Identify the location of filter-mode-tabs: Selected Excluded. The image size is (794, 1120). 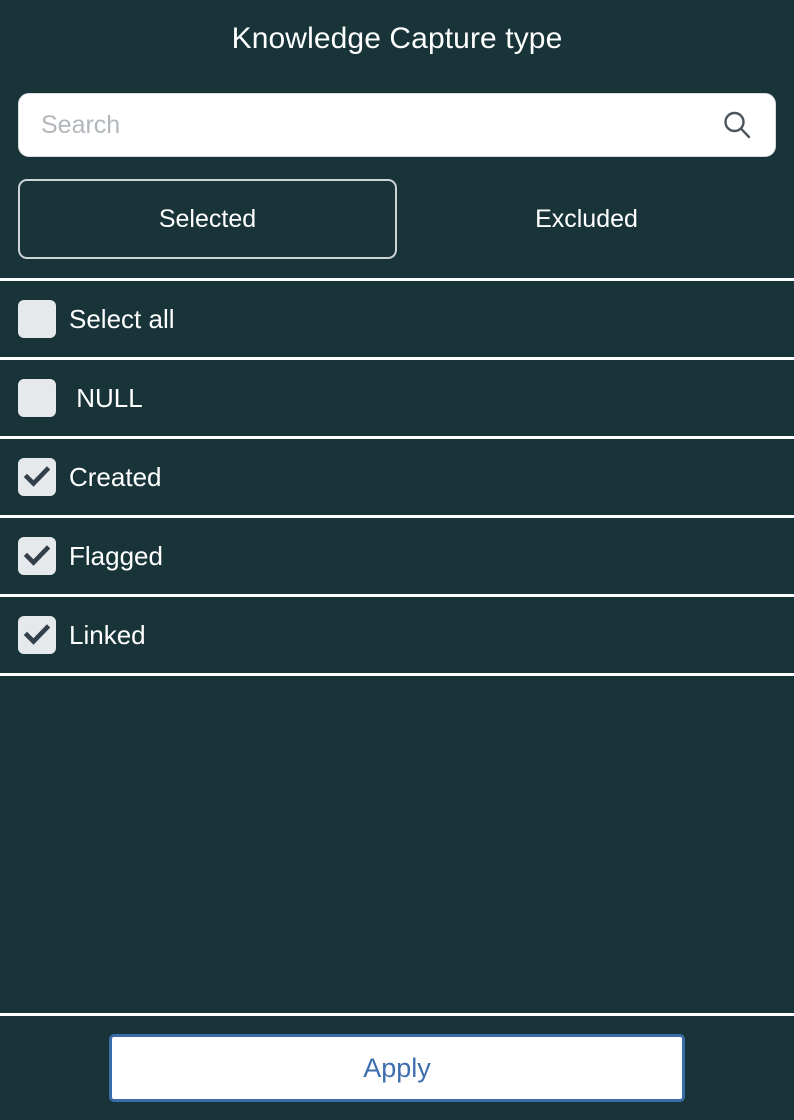
(397, 219).